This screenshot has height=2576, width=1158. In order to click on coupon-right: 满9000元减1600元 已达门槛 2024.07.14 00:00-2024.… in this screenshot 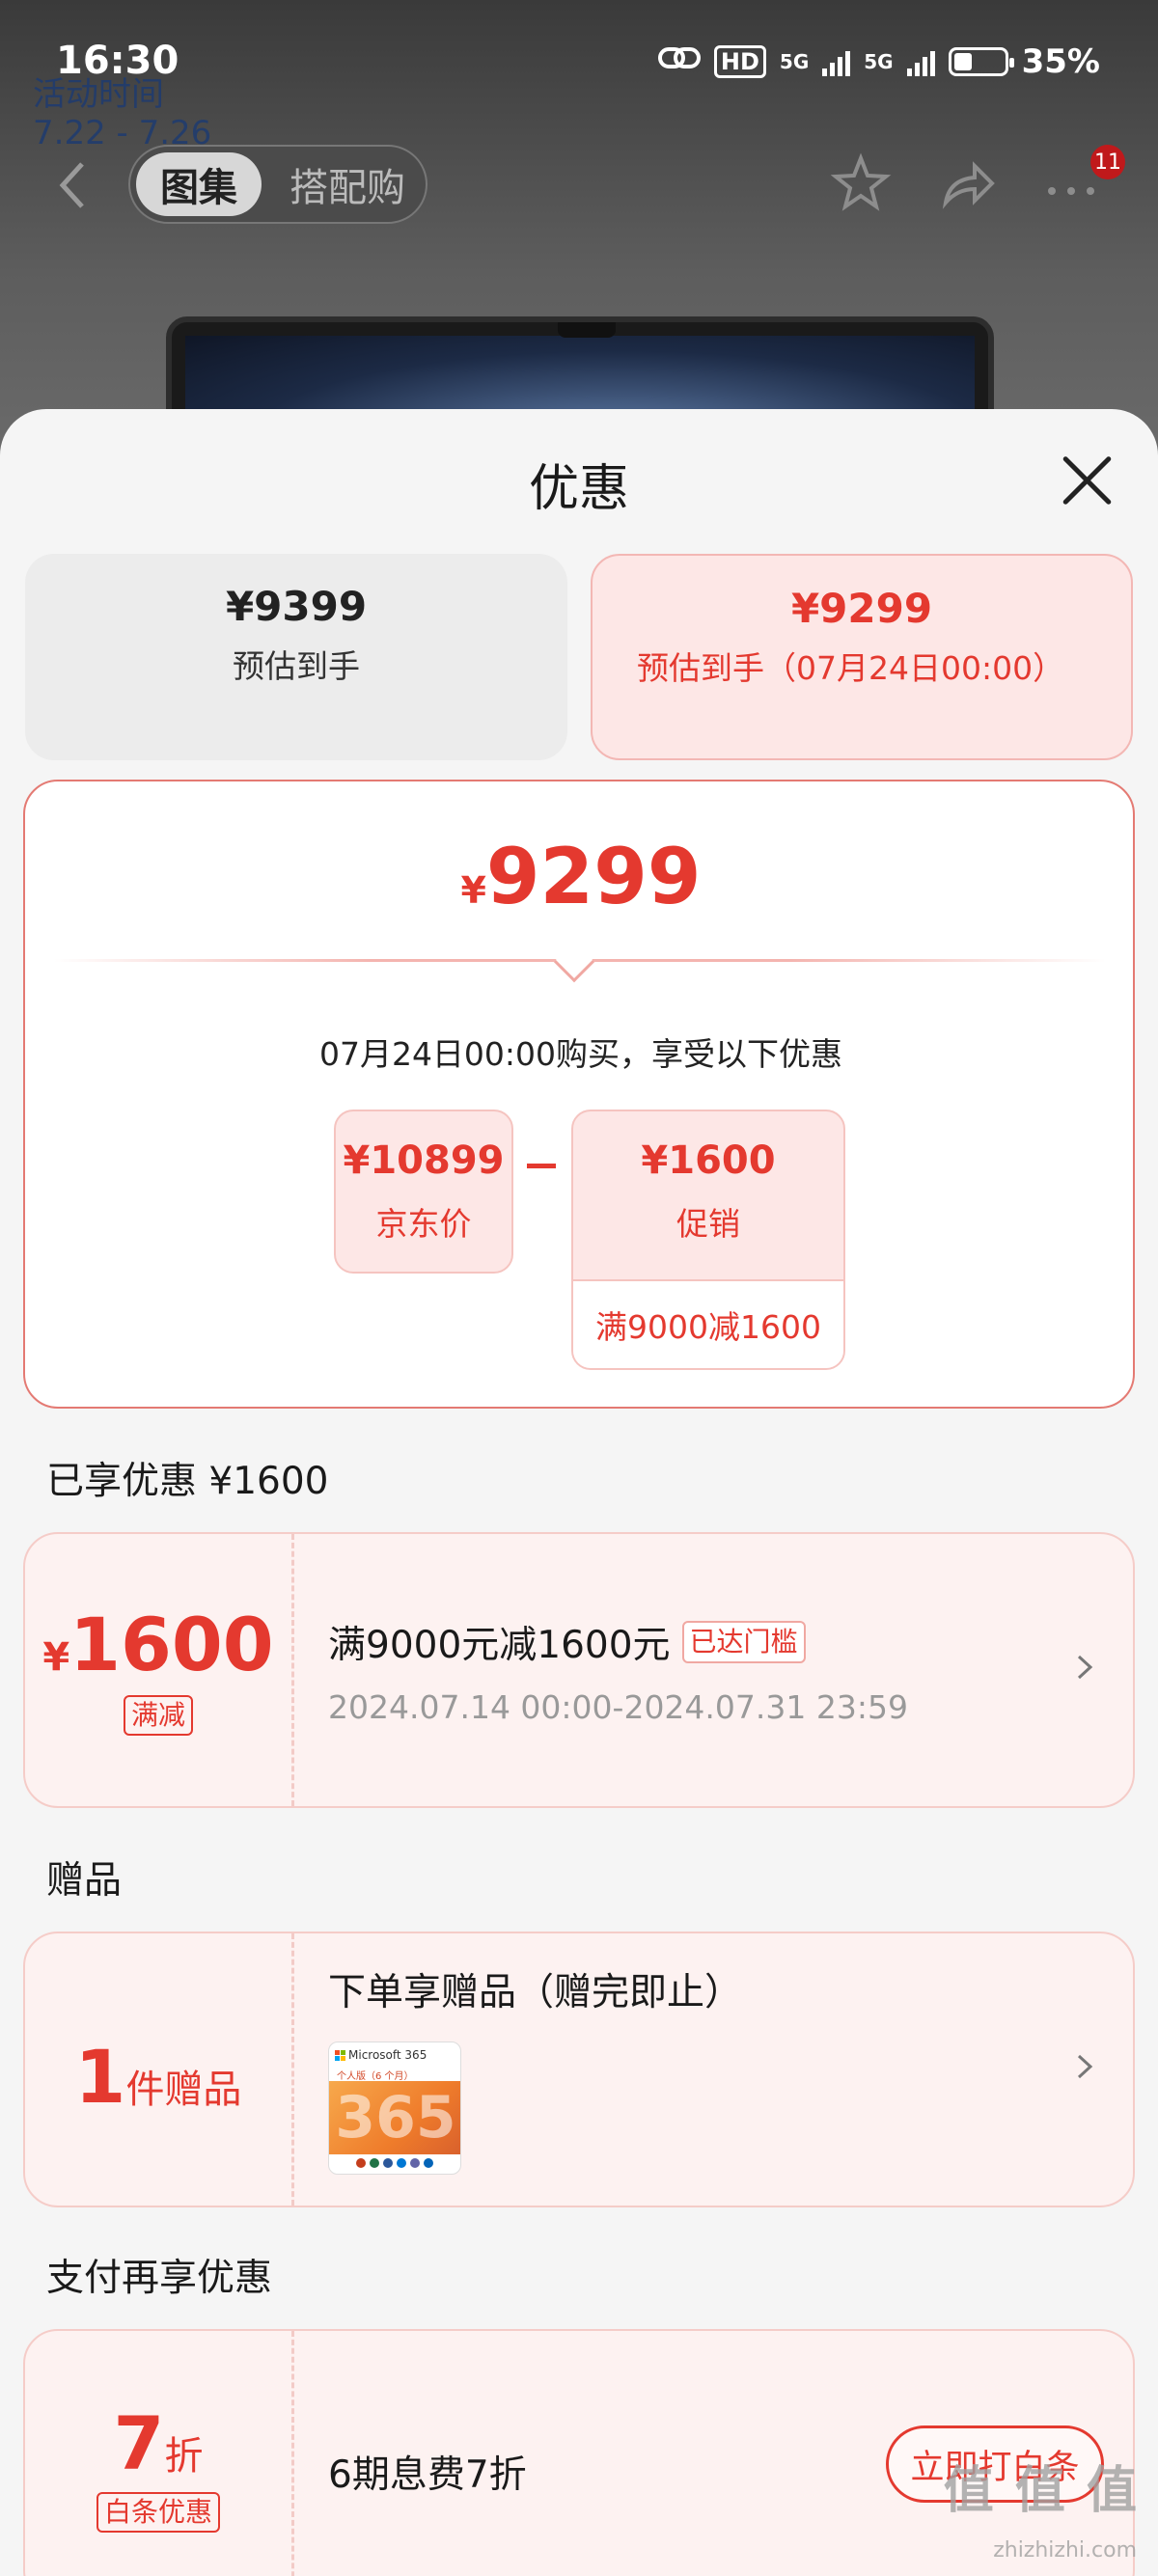, I will do `click(701, 1670)`.